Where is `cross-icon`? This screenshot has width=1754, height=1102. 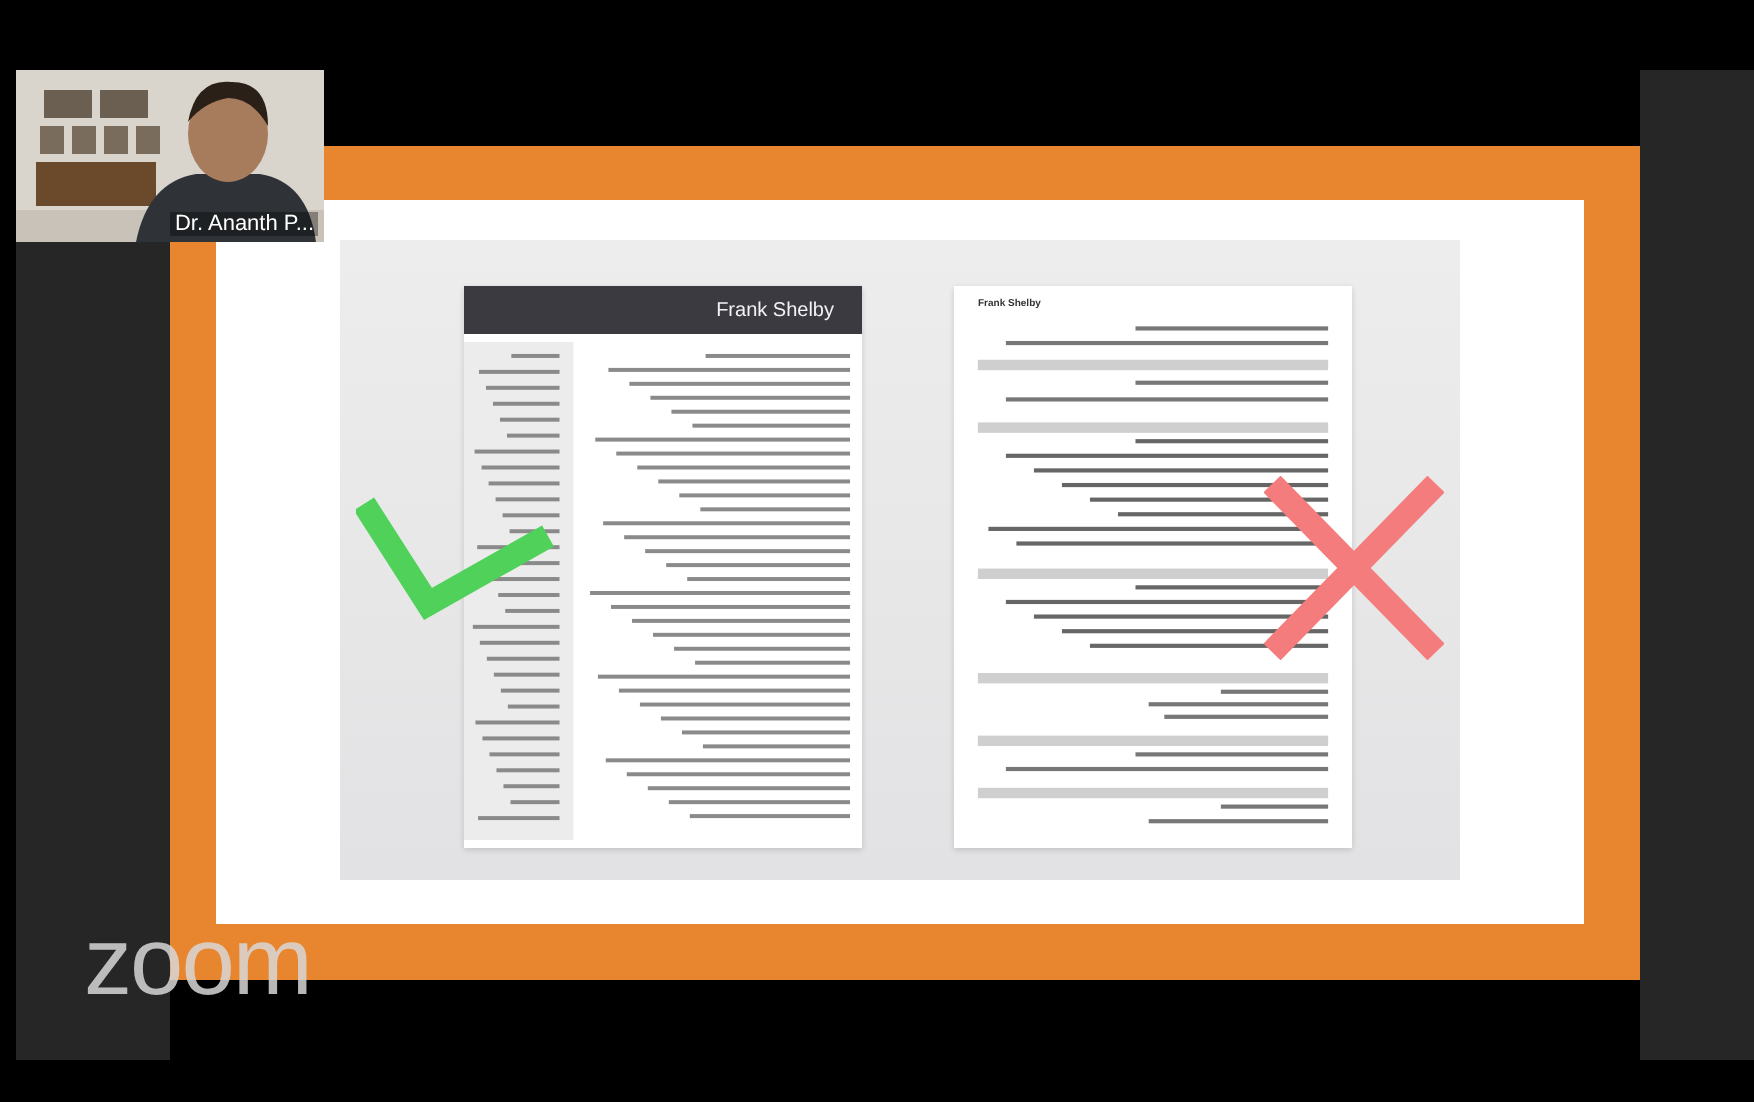 cross-icon is located at coordinates (1354, 568).